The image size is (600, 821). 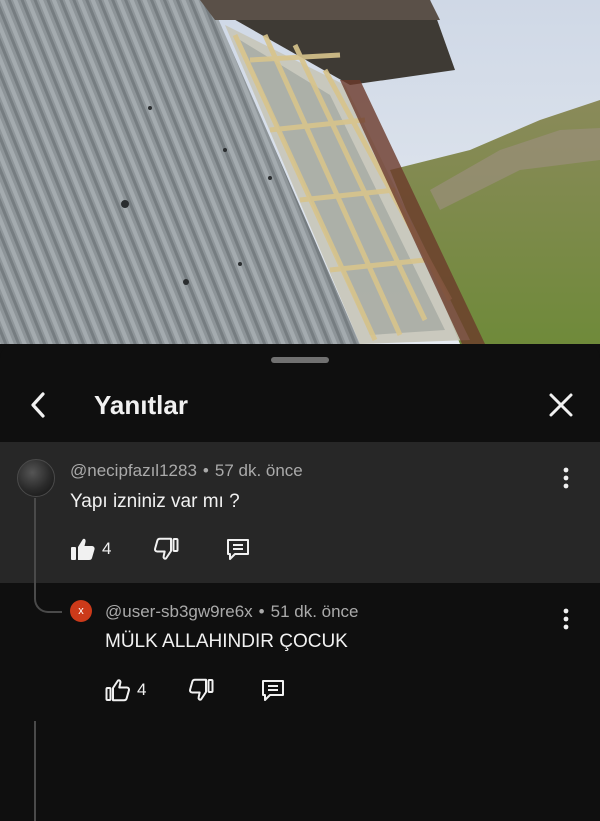 What do you see at coordinates (48, 598) in the screenshot?
I see `thread-connector` at bounding box center [48, 598].